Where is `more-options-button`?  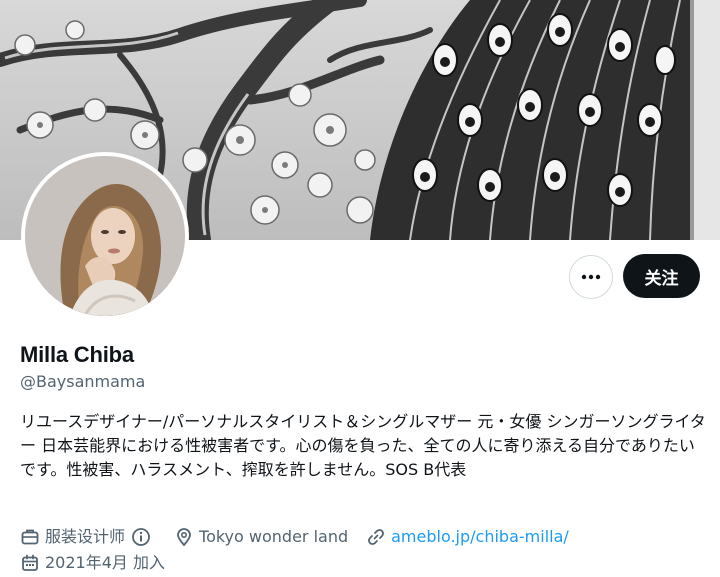
more-options-button is located at coordinates (591, 277).